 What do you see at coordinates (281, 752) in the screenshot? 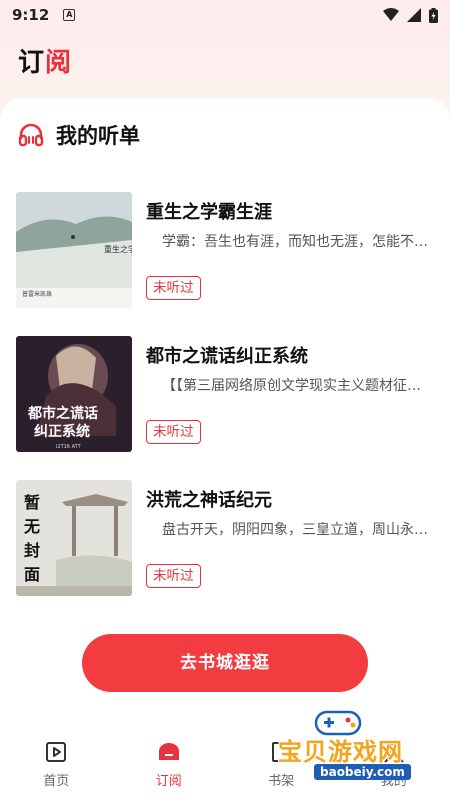
I see `bookshelf-icon` at bounding box center [281, 752].